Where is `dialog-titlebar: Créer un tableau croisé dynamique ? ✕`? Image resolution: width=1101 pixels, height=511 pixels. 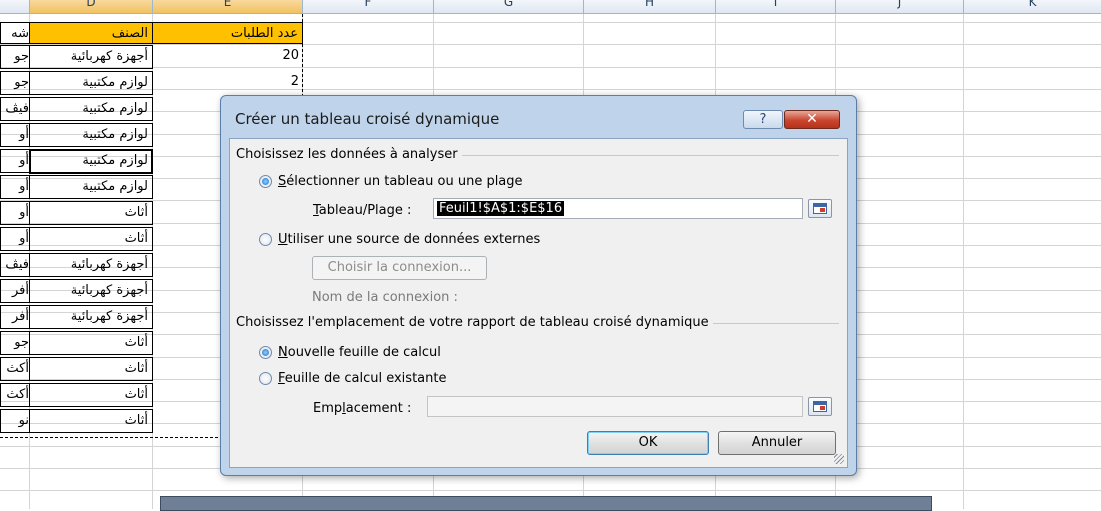 dialog-titlebar: Créer un tableau croisé dynamique ? ✕ is located at coordinates (538, 117).